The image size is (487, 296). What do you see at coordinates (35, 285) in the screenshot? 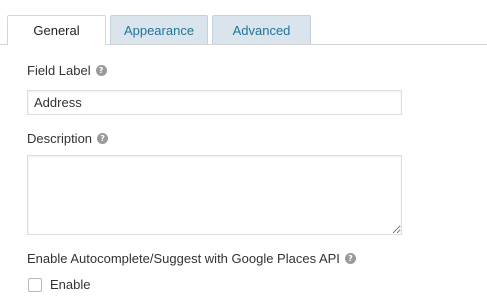
I see `enable-checkbox` at bounding box center [35, 285].